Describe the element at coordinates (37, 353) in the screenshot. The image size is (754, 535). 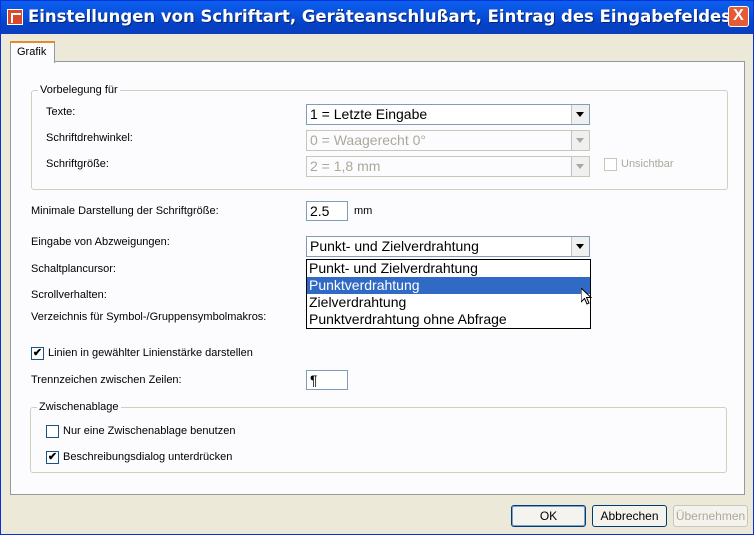
I see `linien-checkbox: ✔` at that location.